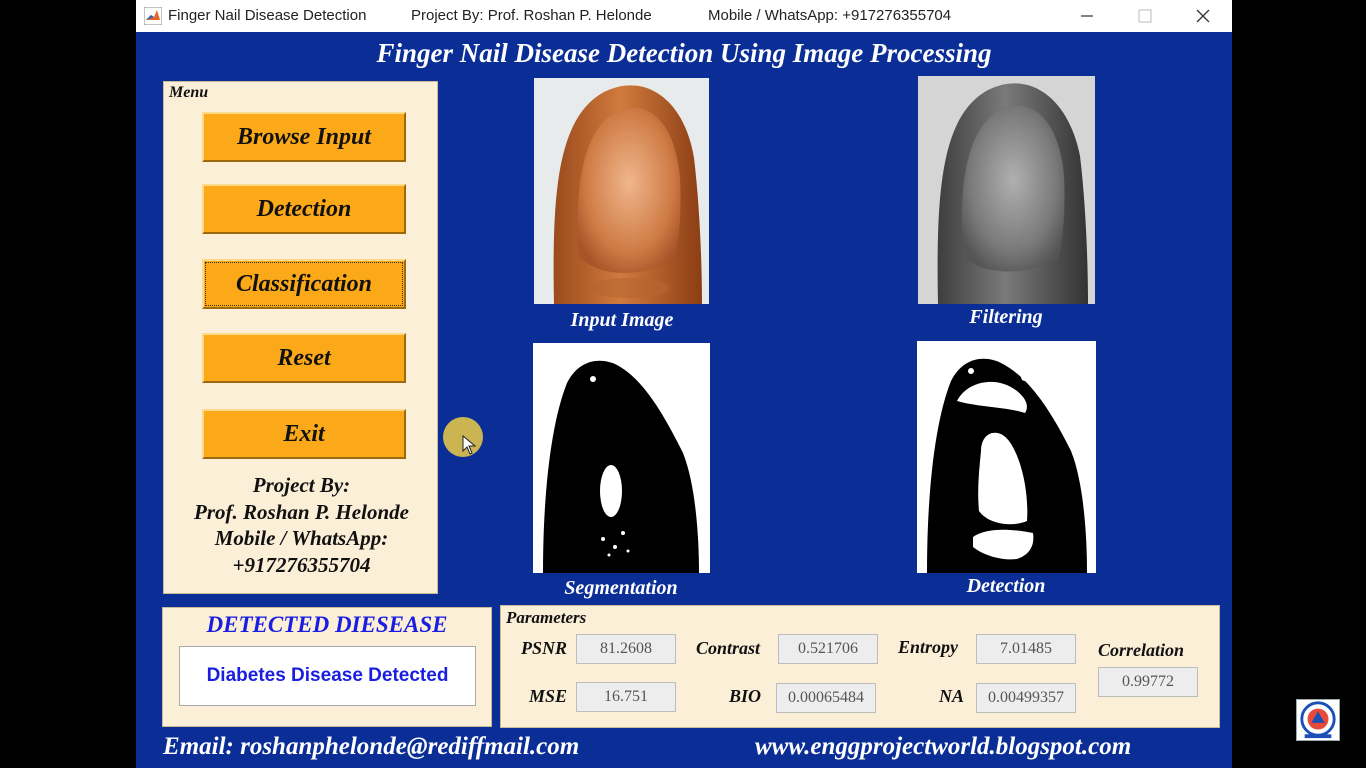  Describe the element at coordinates (943, 746) in the screenshot. I see `footer-website: www.enggprojectworld.blogspot.com` at that location.